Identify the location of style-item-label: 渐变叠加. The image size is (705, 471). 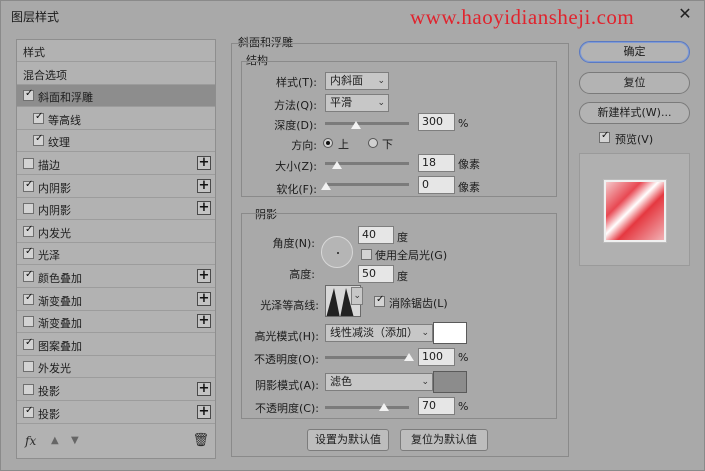
(60, 324).